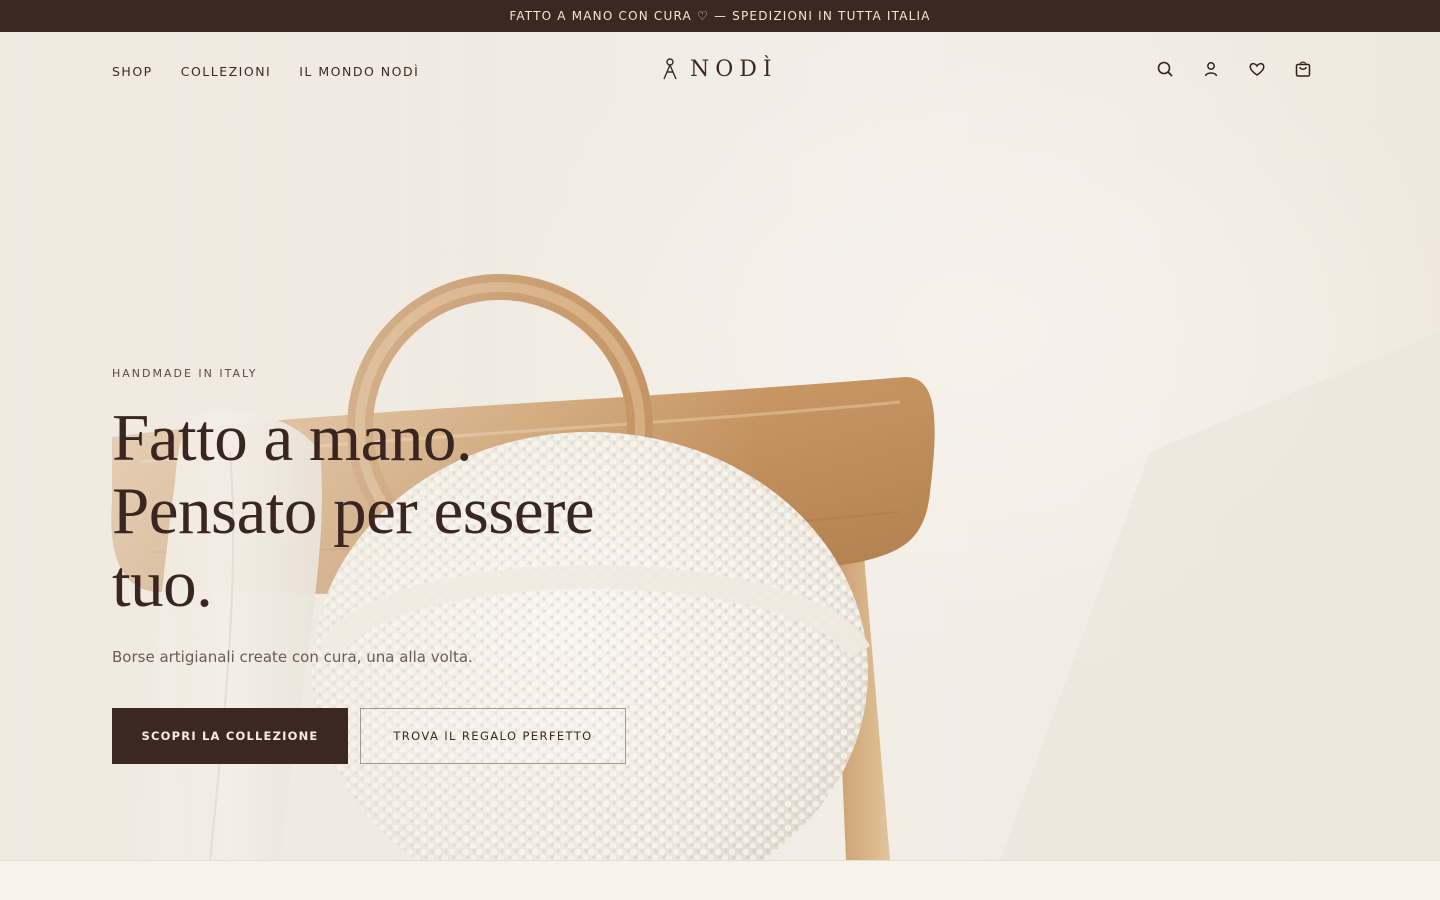  I want to click on header-actions, so click(1234, 69).